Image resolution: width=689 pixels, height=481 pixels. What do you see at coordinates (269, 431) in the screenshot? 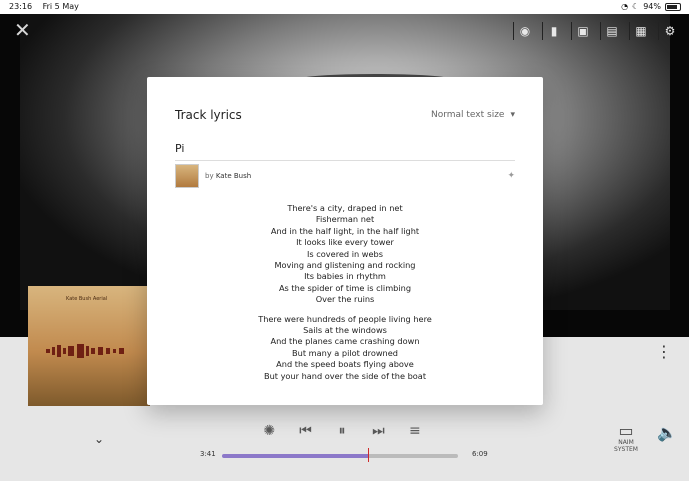
I see `visualizer-icon: ✺` at bounding box center [269, 431].